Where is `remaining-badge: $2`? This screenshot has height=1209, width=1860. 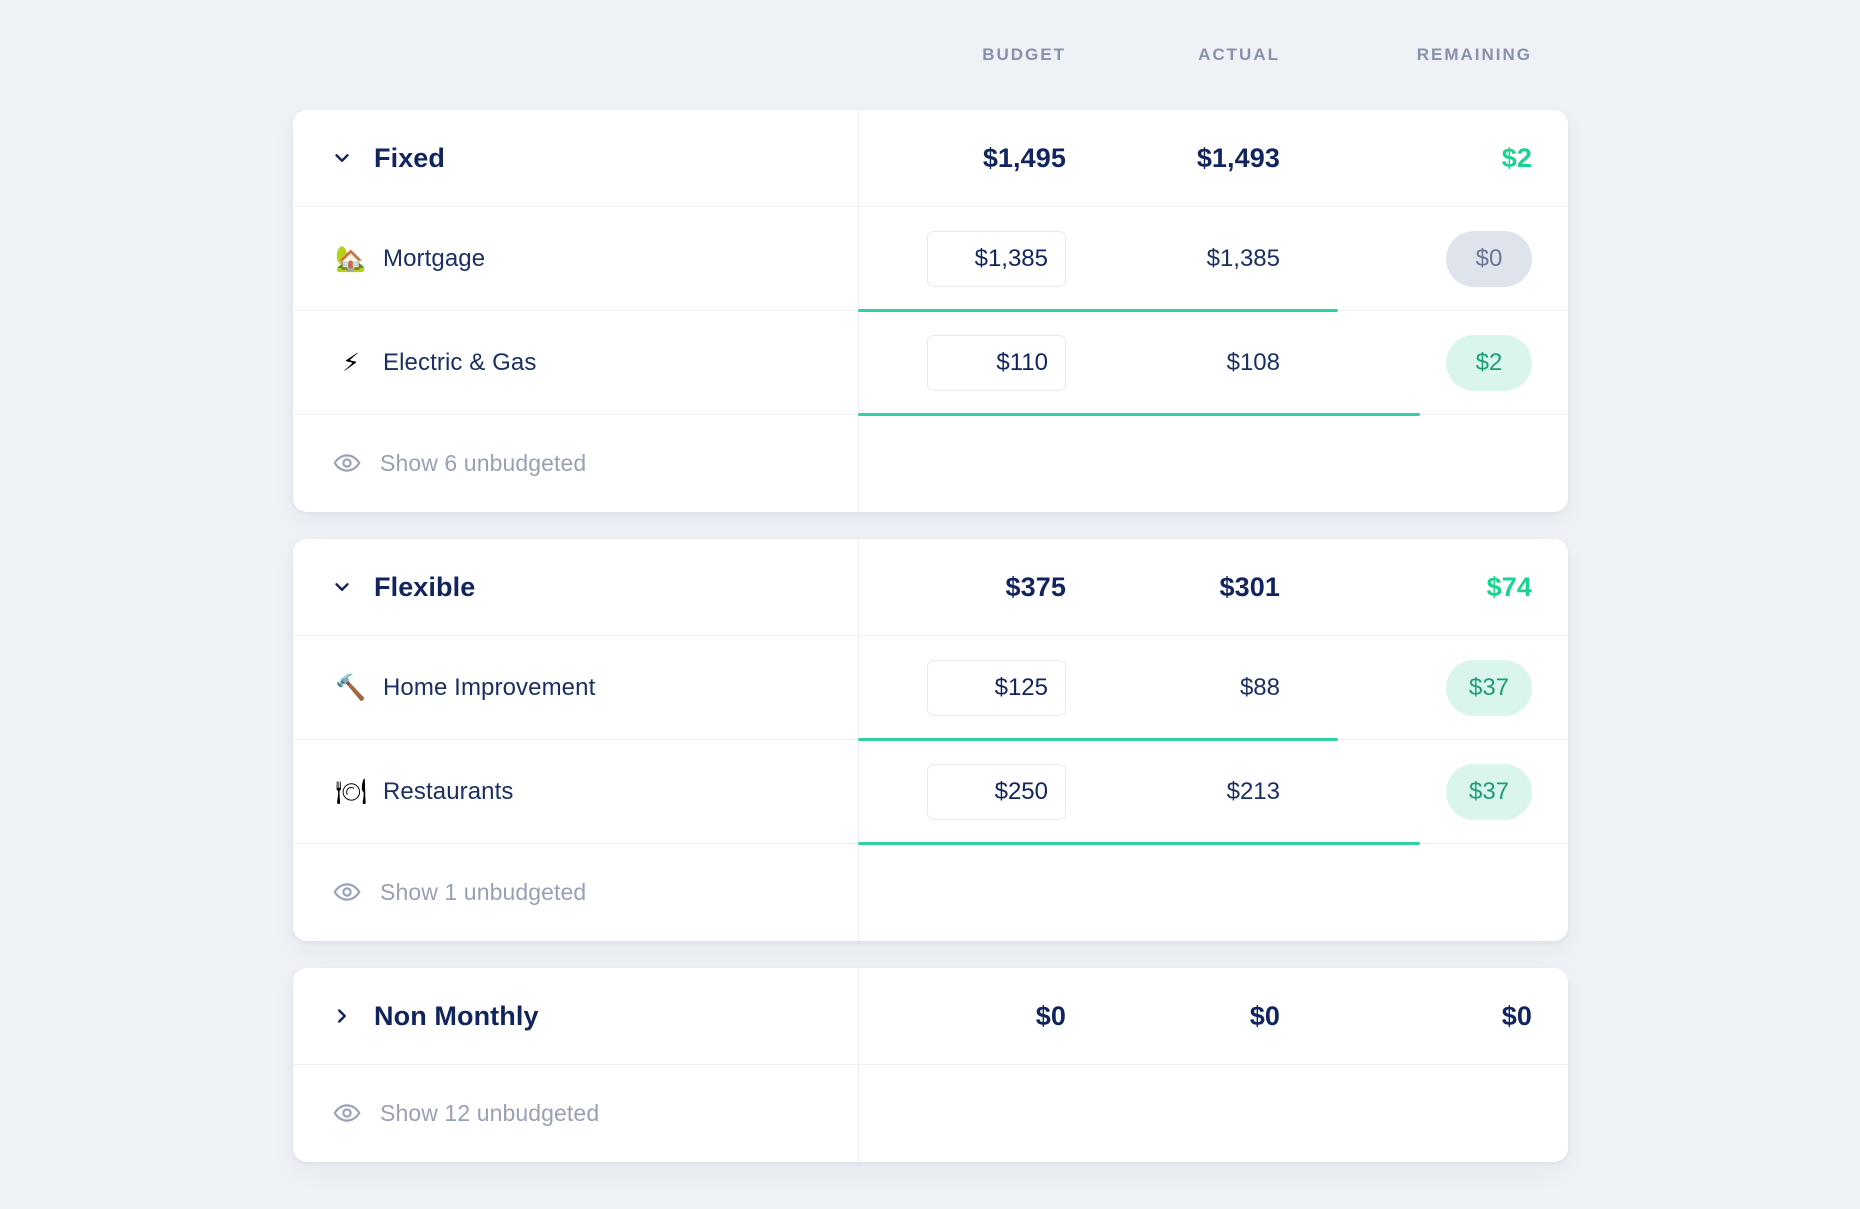
remaining-badge: $2 is located at coordinates (1489, 362).